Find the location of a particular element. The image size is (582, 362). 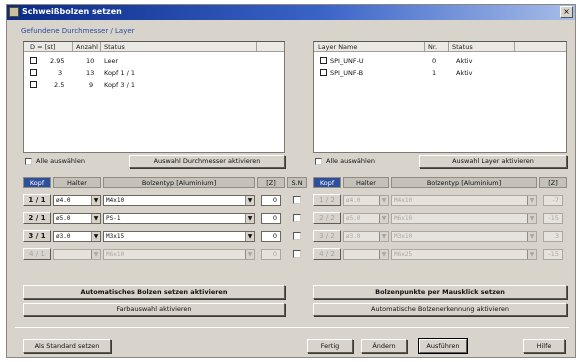

select-all-diameters: Alle auswählen is located at coordinates (70, 162).